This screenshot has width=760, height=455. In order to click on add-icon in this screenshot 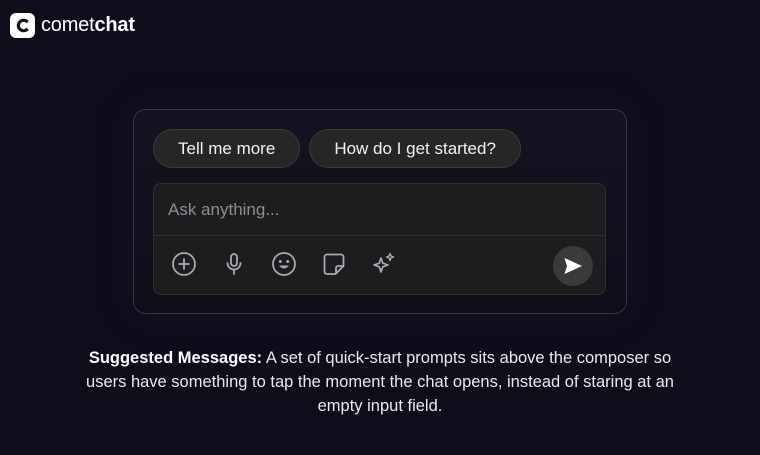, I will do `click(184, 264)`.